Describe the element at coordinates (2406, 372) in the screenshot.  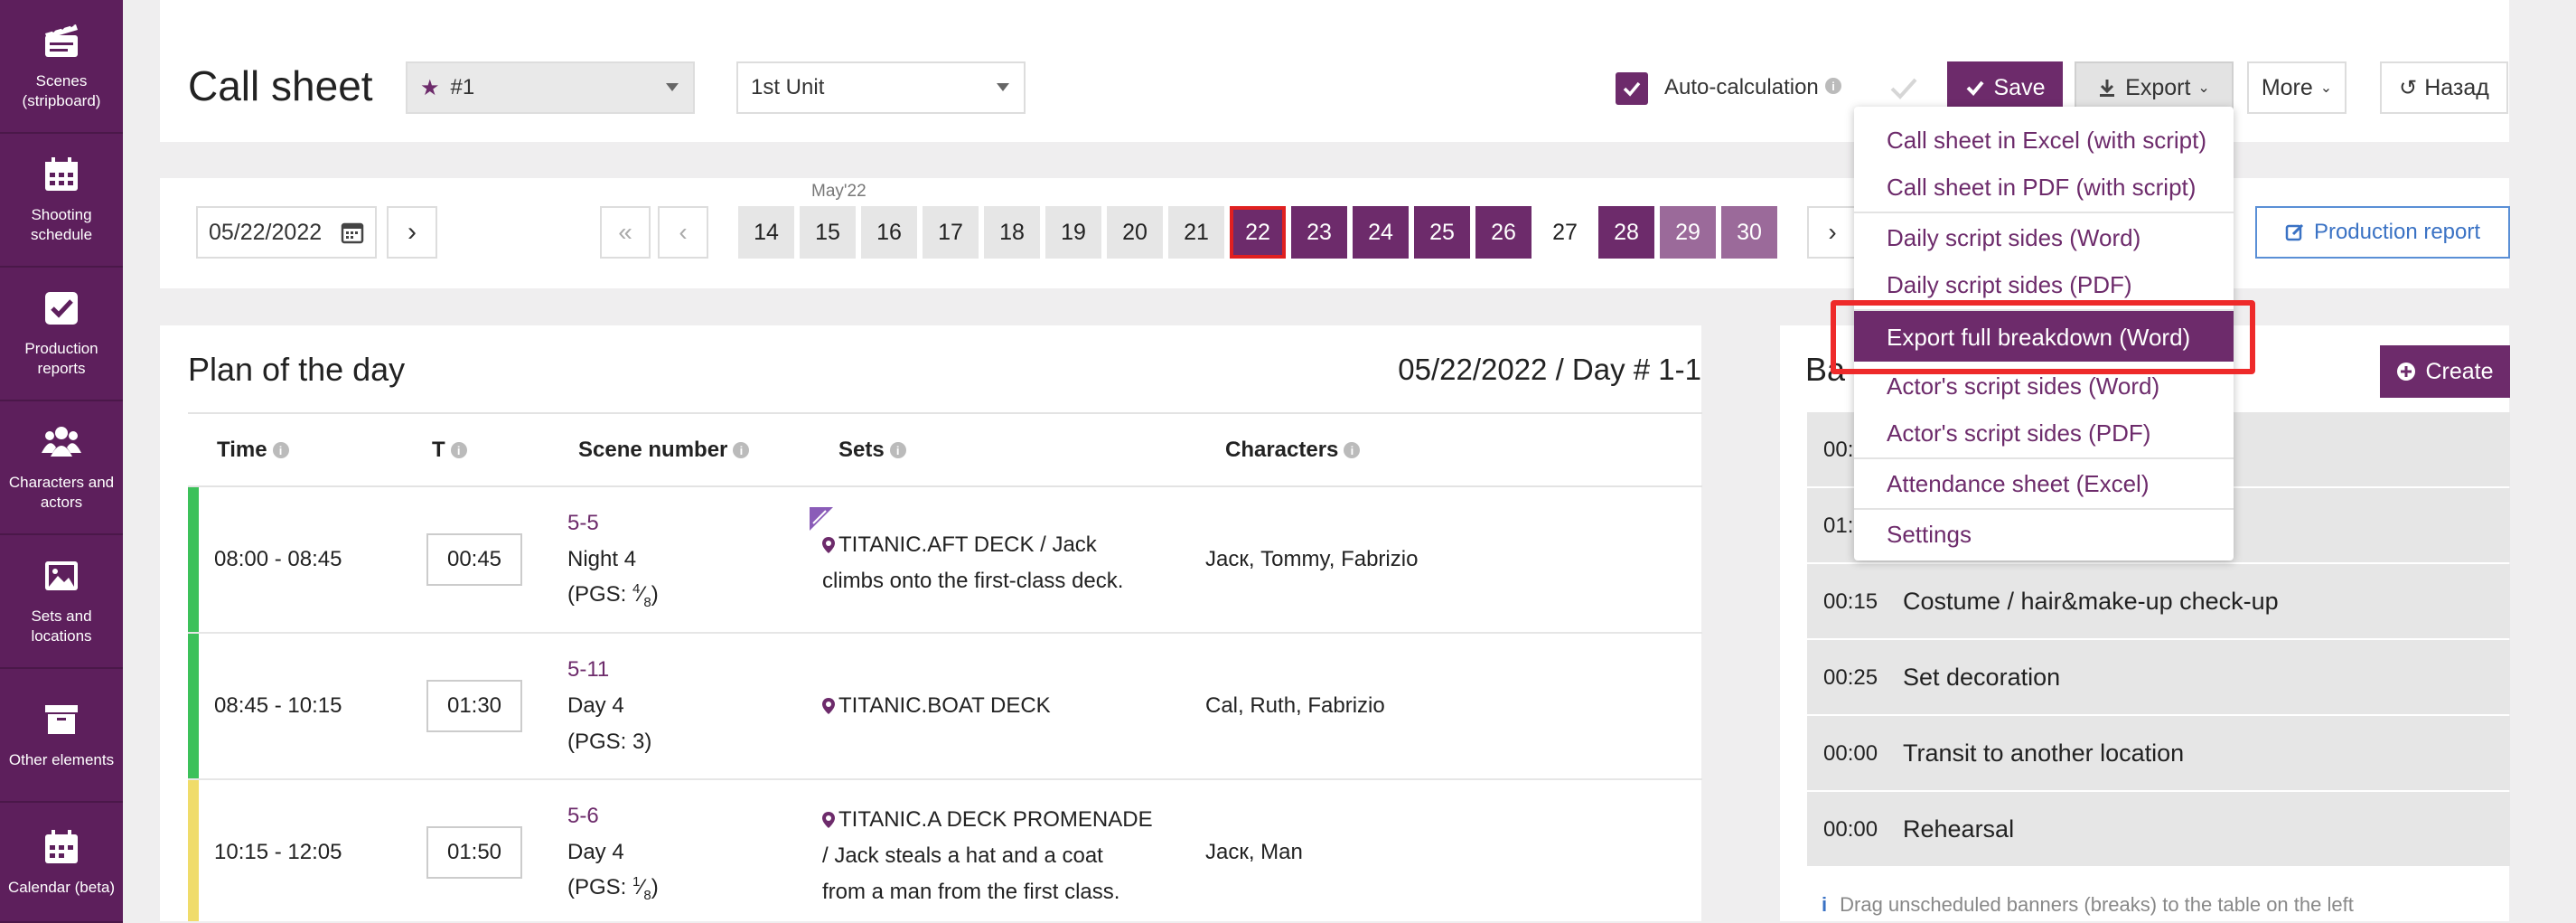
I see `plus-circle-icon` at that location.